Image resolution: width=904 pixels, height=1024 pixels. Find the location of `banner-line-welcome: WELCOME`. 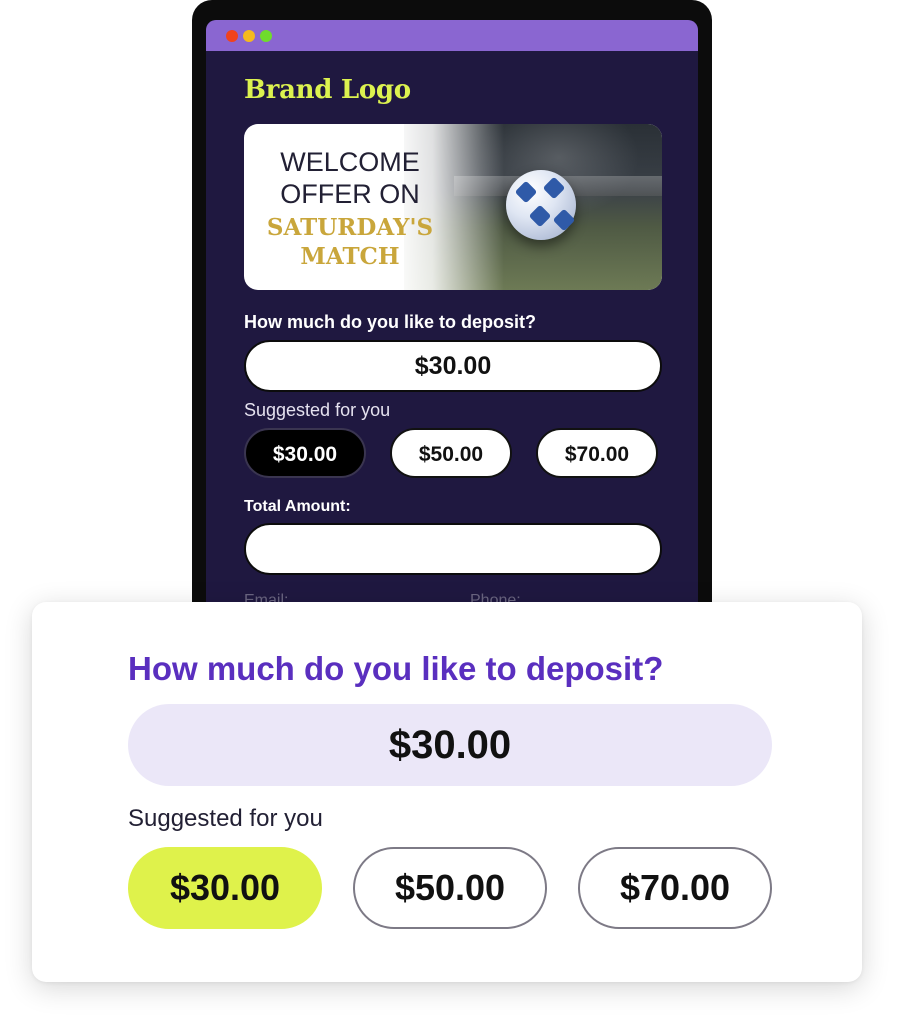

banner-line-welcome: WELCOME is located at coordinates (350, 162).